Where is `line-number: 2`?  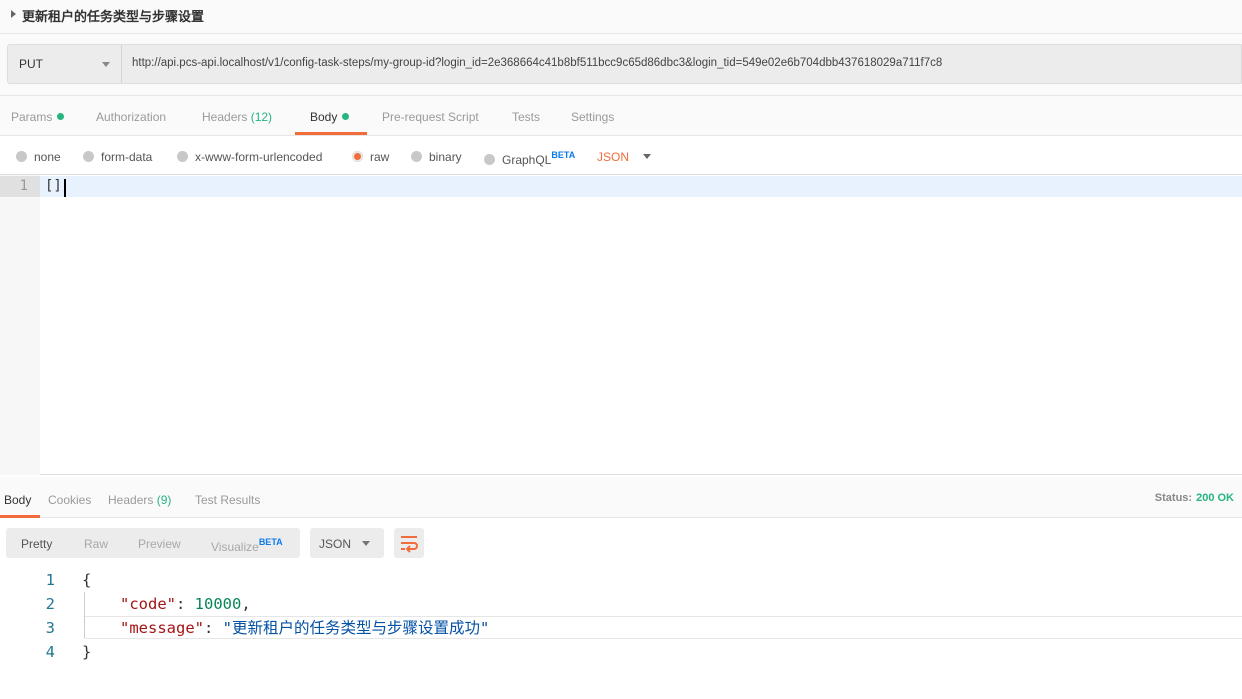 line-number: 2 is located at coordinates (50, 604).